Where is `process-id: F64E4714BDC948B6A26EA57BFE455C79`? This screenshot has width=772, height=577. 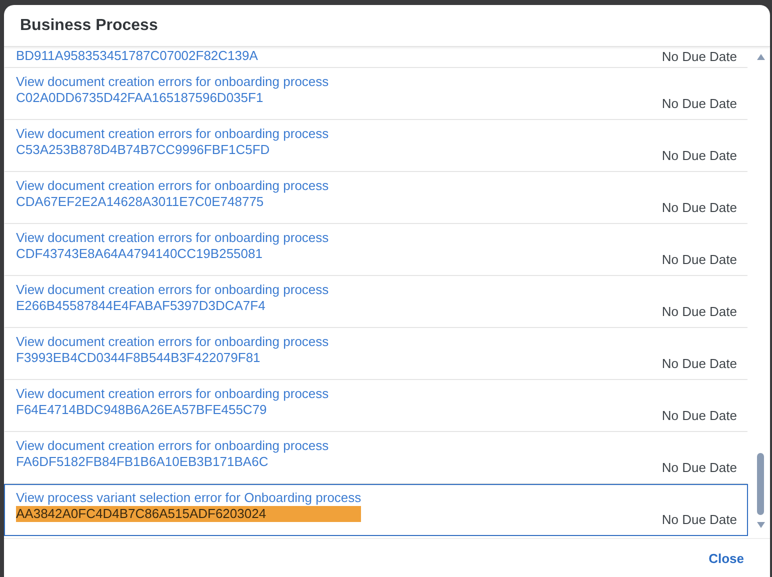 process-id: F64E4714BDC948B6A26EA57BFE455C79 is located at coordinates (142, 410).